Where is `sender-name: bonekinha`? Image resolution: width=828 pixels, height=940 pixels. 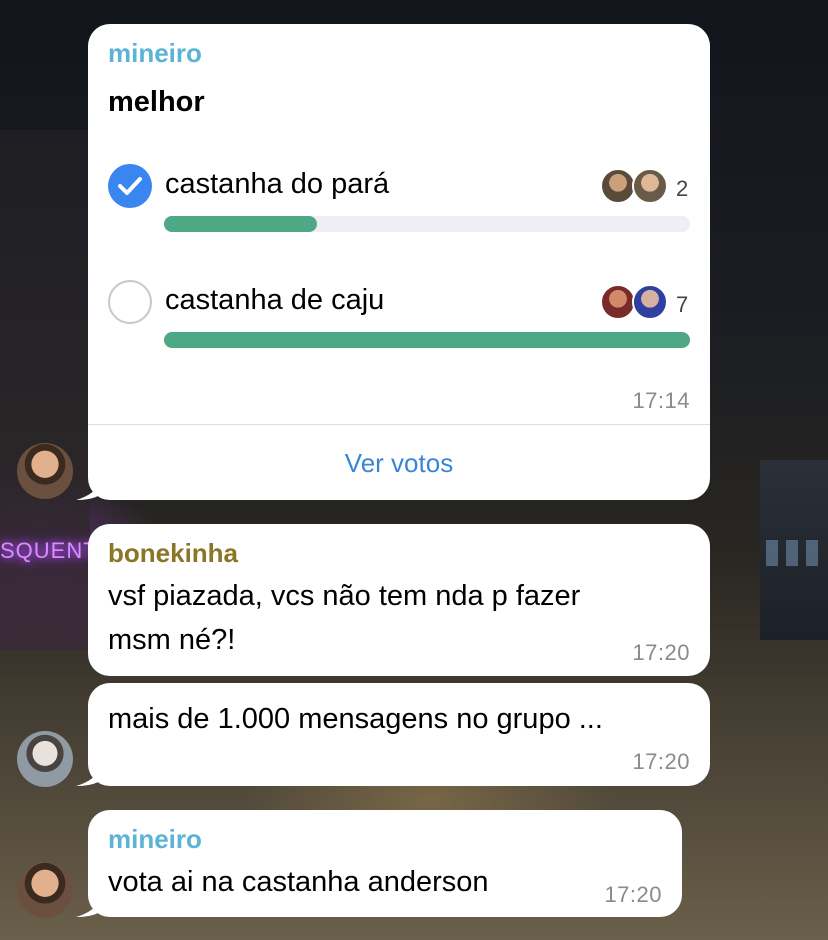 sender-name: bonekinha is located at coordinates (173, 553).